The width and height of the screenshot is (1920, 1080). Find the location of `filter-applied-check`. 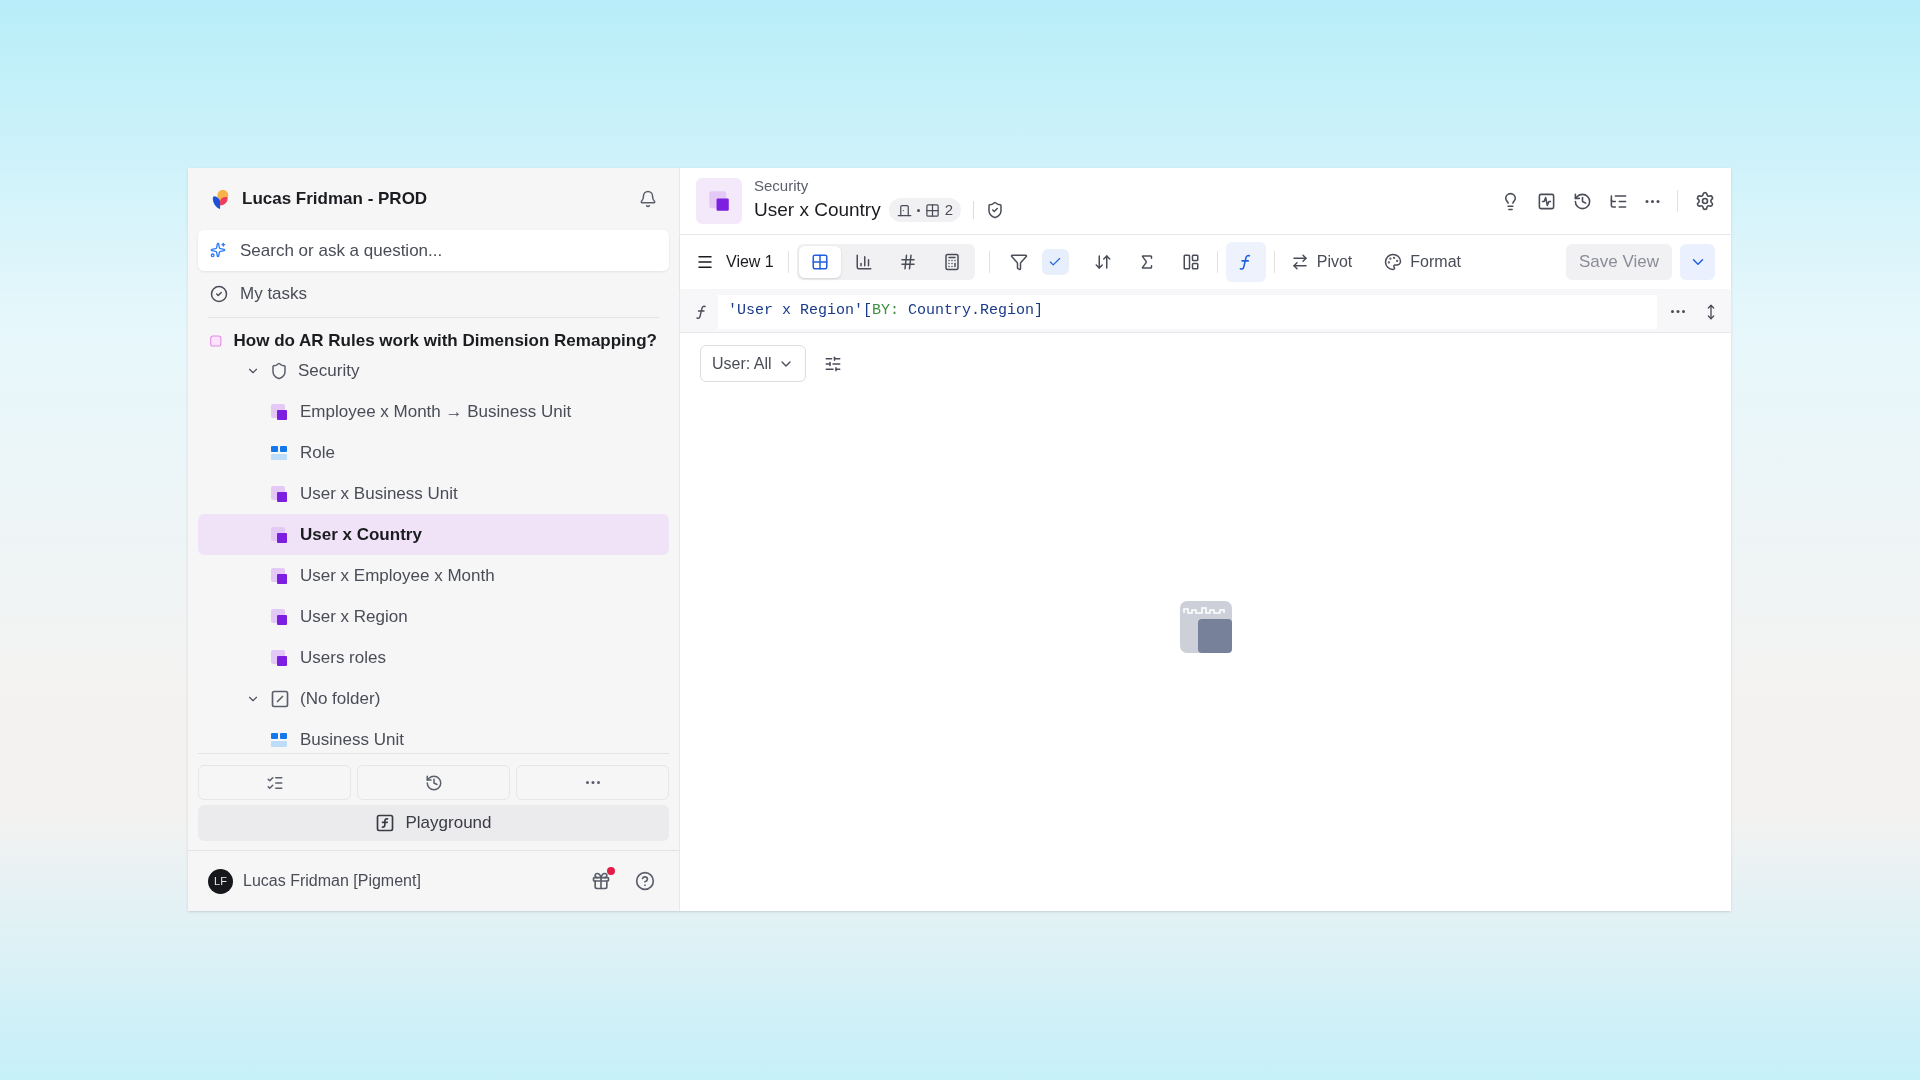

filter-applied-check is located at coordinates (1055, 262).